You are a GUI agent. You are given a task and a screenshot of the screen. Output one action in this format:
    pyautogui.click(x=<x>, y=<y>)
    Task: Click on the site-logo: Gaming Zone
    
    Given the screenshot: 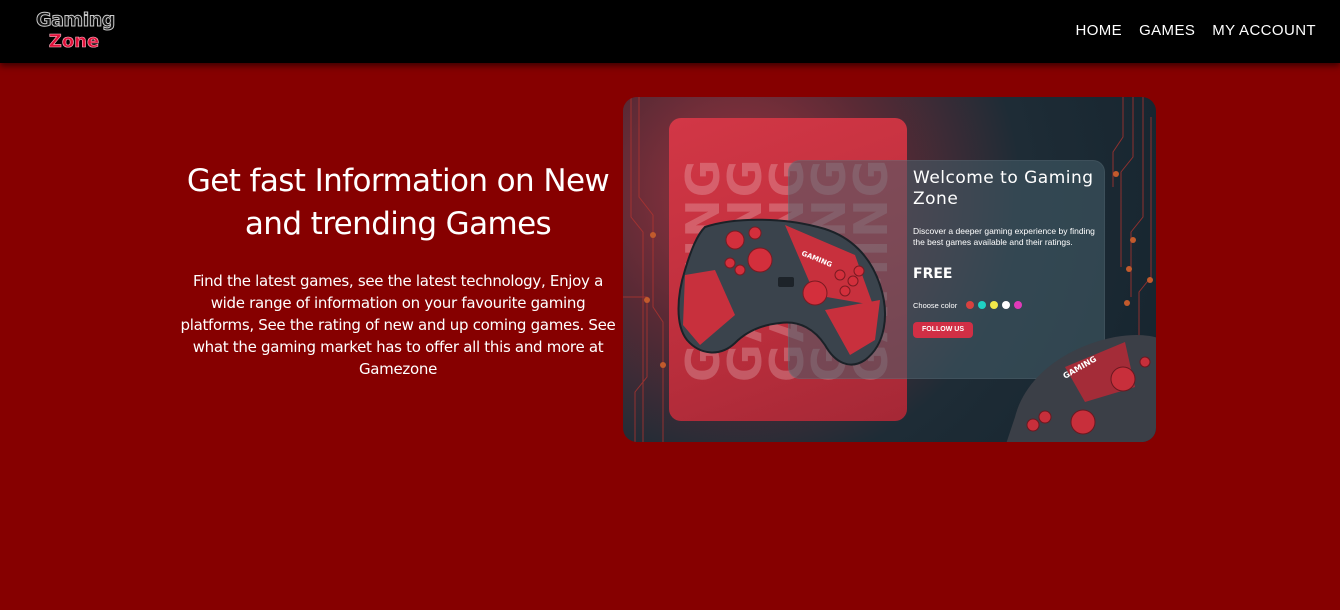 What is the action you would take?
    pyautogui.click(x=76, y=31)
    